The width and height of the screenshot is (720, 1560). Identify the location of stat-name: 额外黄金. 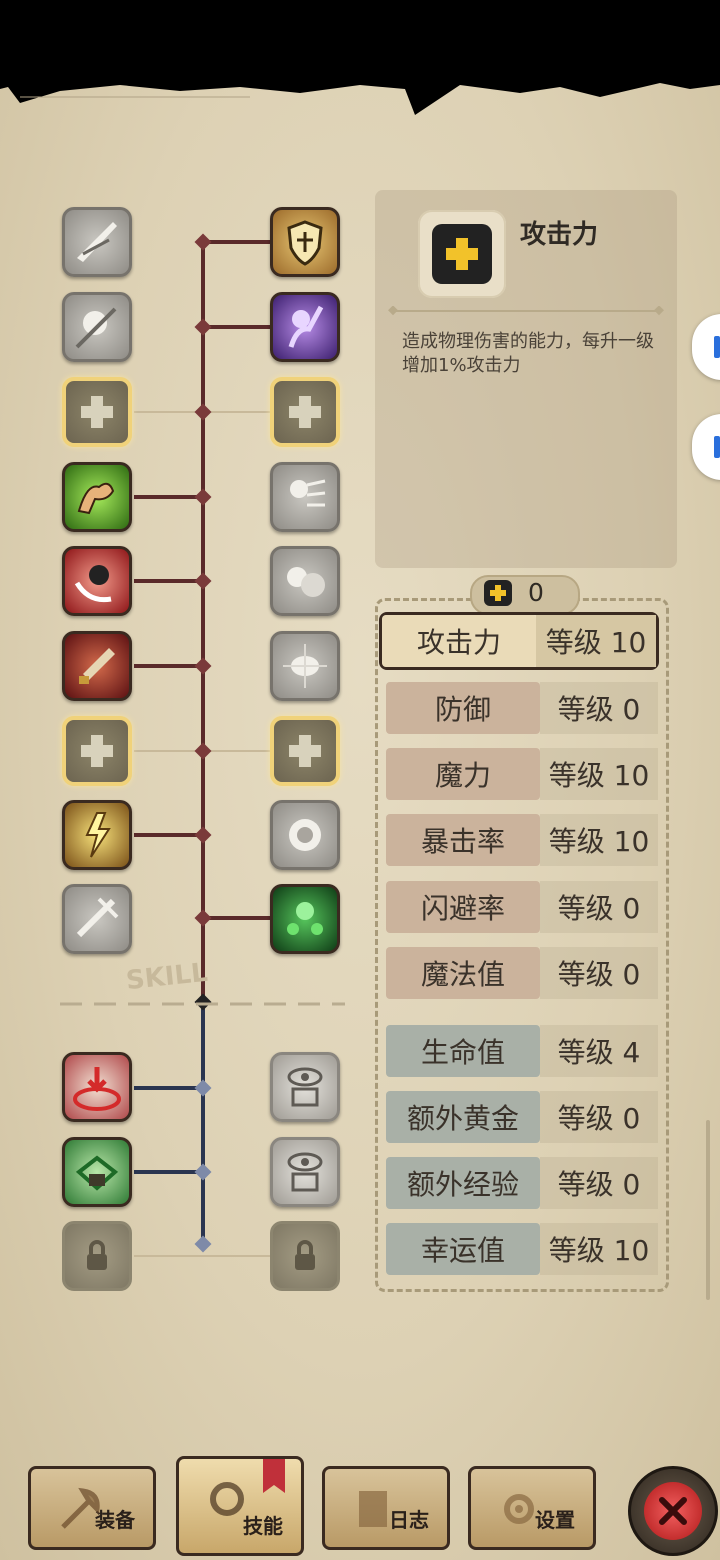
(463, 1117).